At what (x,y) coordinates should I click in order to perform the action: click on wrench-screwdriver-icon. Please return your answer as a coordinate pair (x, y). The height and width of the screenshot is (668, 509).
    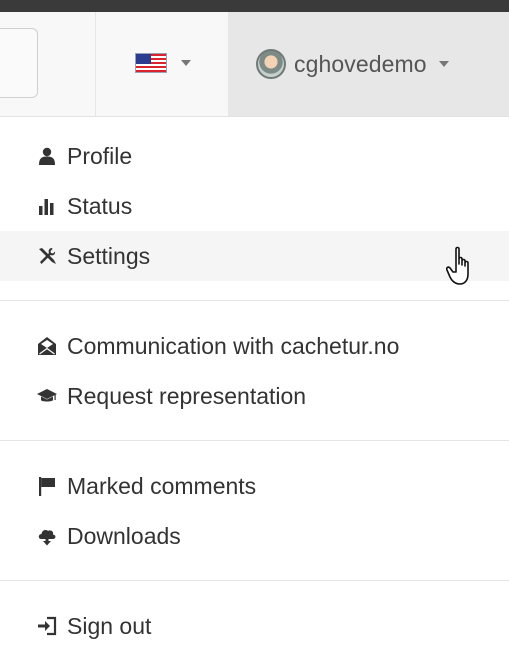
    Looking at the image, I should click on (47, 256).